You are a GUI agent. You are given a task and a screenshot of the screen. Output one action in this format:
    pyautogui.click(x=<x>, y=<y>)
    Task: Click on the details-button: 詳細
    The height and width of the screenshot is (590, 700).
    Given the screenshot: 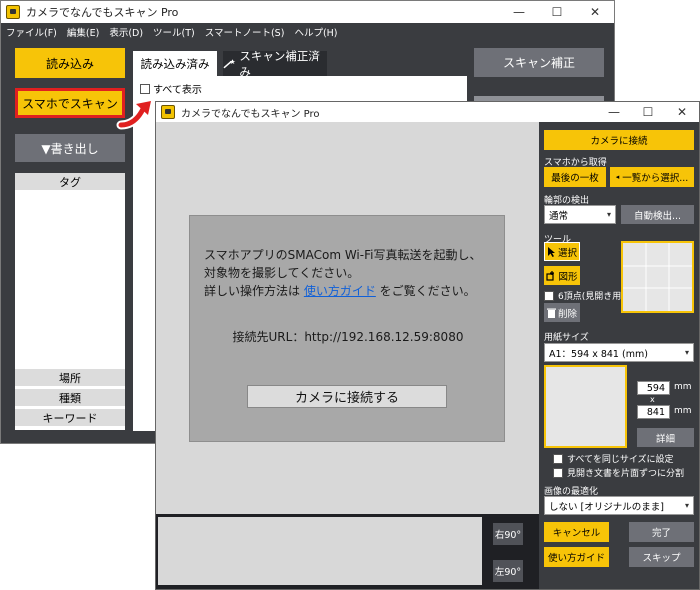 What is the action you would take?
    pyautogui.click(x=665, y=437)
    